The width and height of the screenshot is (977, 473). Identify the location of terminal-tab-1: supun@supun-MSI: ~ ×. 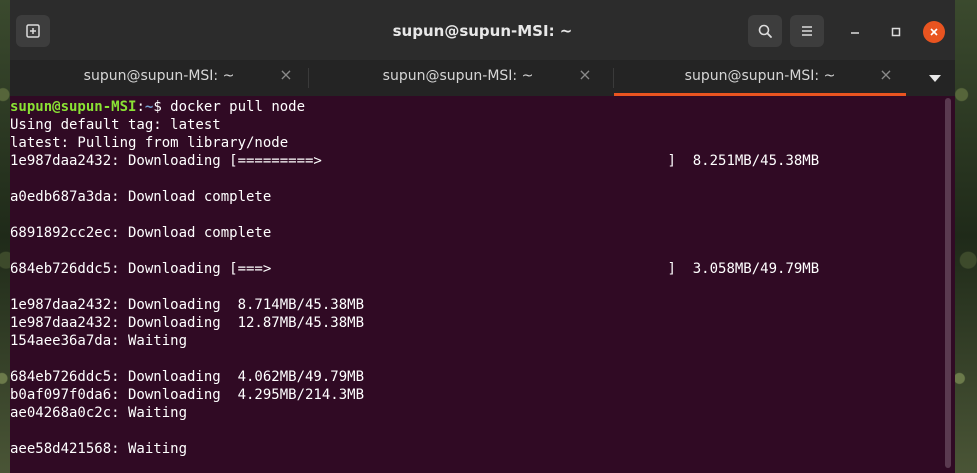
(159, 78).